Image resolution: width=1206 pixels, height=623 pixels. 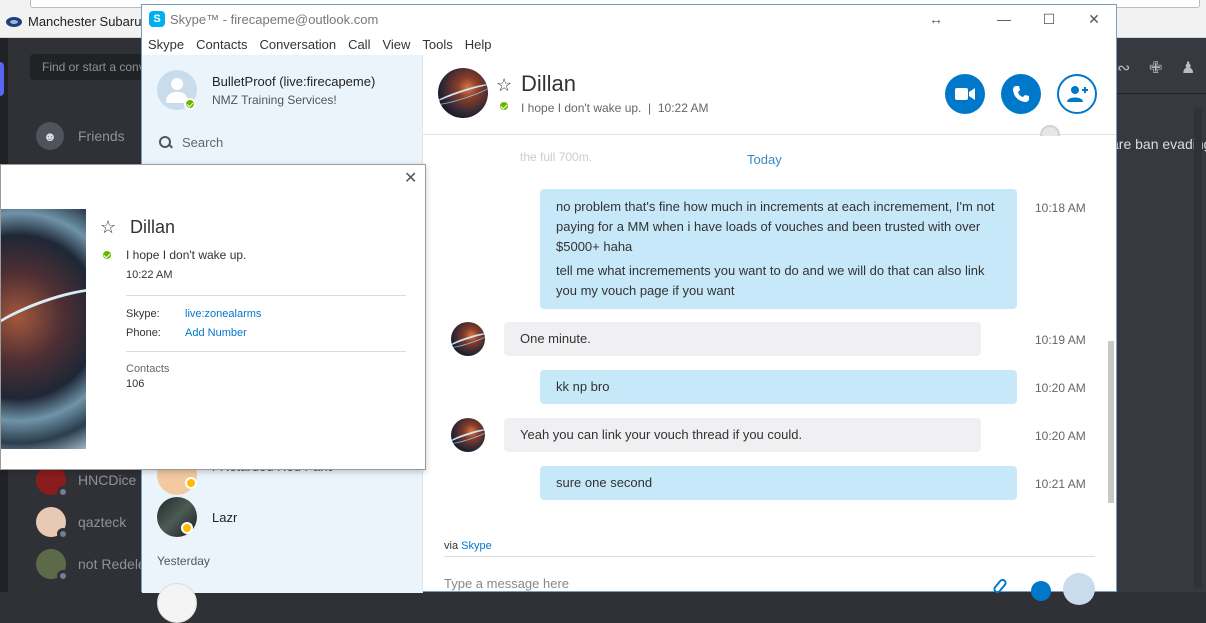 I want to click on skype-id-value: live:zonealarms, so click(x=223, y=314).